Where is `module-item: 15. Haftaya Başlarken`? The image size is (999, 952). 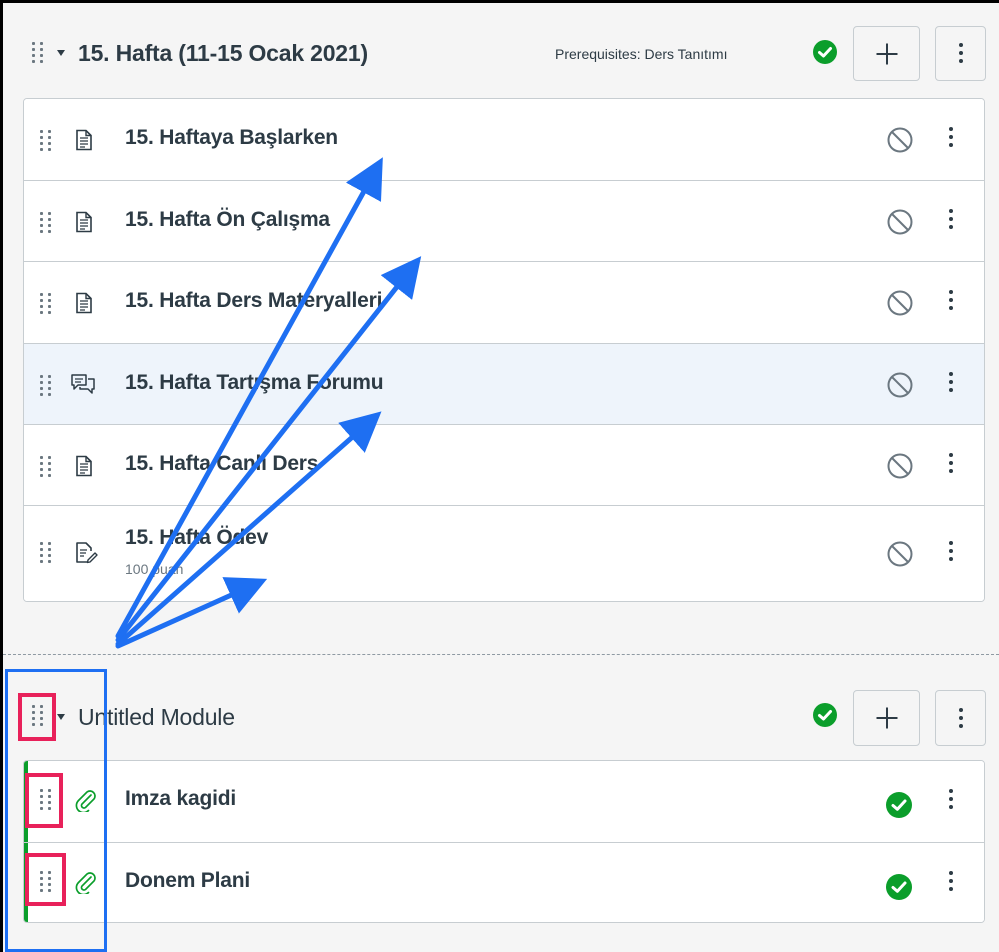
module-item: 15. Haftaya Başlarken is located at coordinates (504, 139).